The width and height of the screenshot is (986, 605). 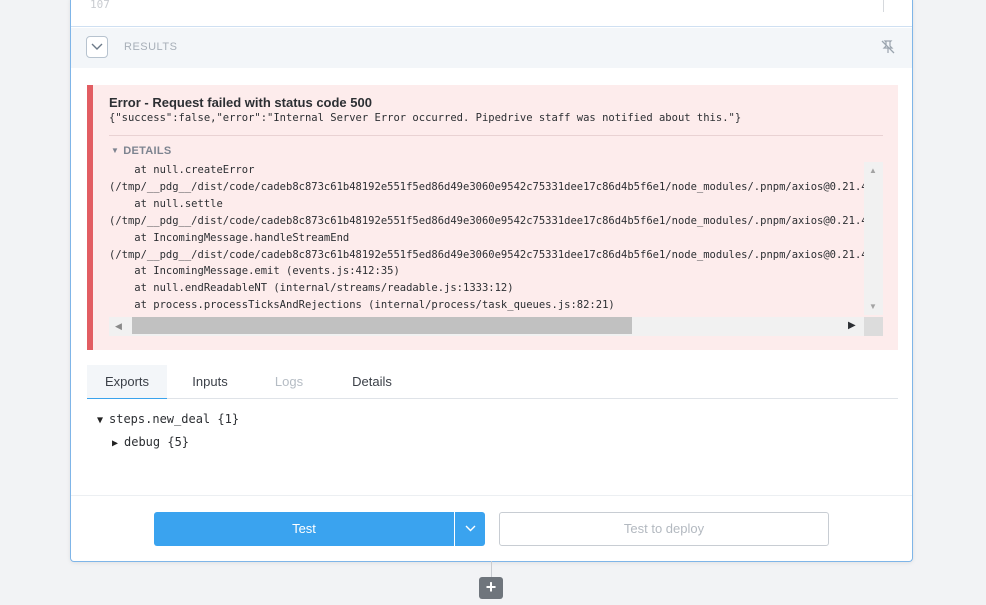 What do you see at coordinates (115, 443) in the screenshot?
I see `triangle-right-icon: ▶` at bounding box center [115, 443].